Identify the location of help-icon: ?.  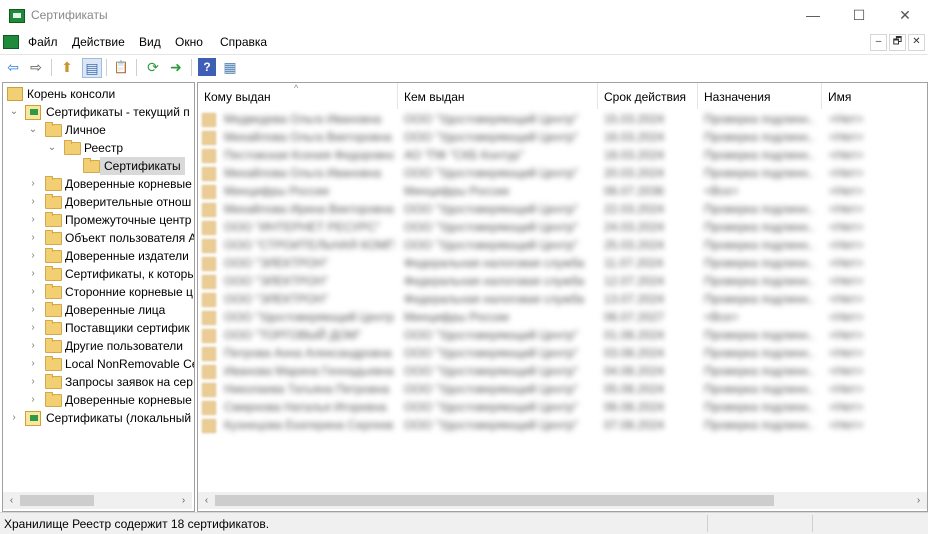
(207, 67).